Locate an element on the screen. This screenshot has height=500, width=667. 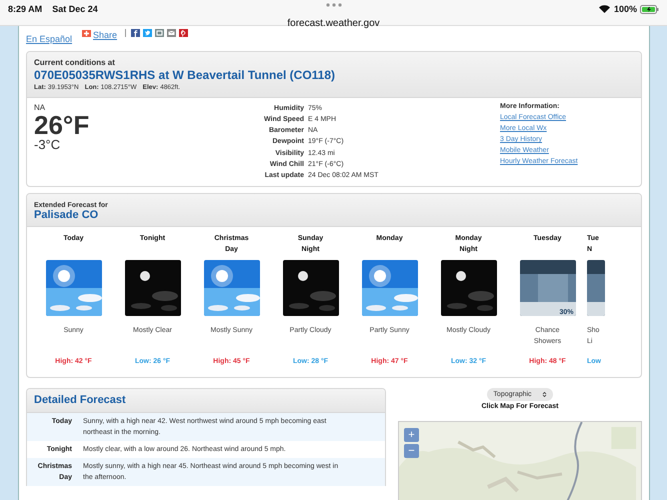
place-name: Palisade CO is located at coordinates (67, 215).